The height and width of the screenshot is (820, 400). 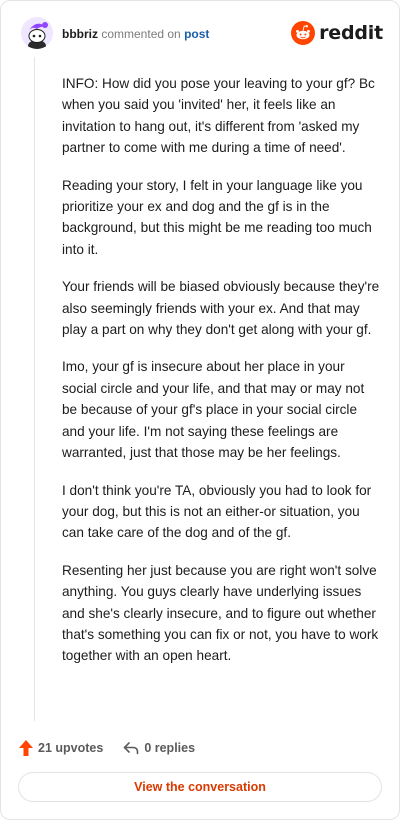 What do you see at coordinates (71, 748) in the screenshot?
I see `upvote-count: 21 upvotes` at bounding box center [71, 748].